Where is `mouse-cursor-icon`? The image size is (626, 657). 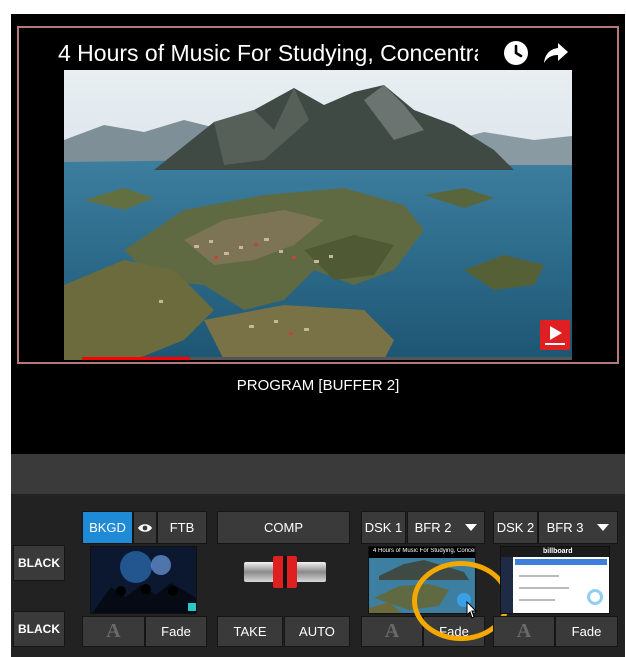 mouse-cursor-icon is located at coordinates (472, 609).